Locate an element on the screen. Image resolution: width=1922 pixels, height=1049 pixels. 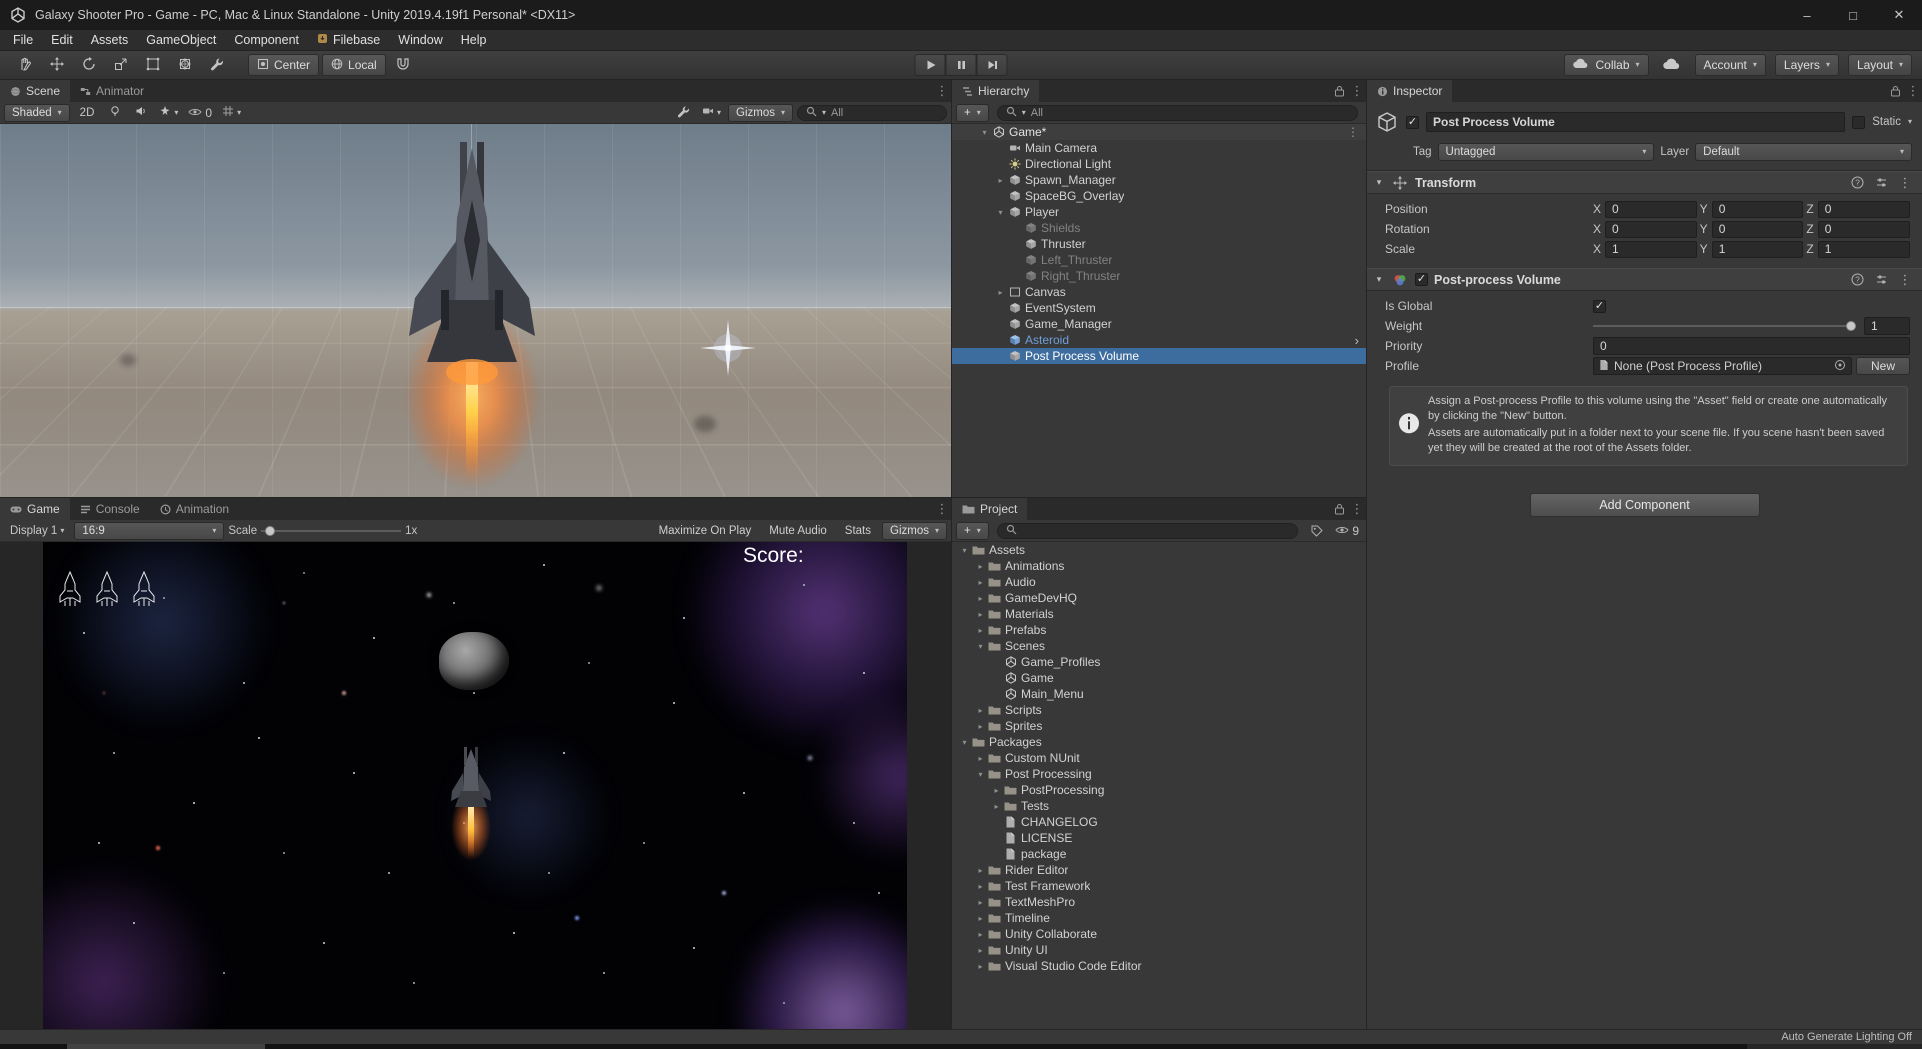
is-global-checkbox is located at coordinates (1599, 306).